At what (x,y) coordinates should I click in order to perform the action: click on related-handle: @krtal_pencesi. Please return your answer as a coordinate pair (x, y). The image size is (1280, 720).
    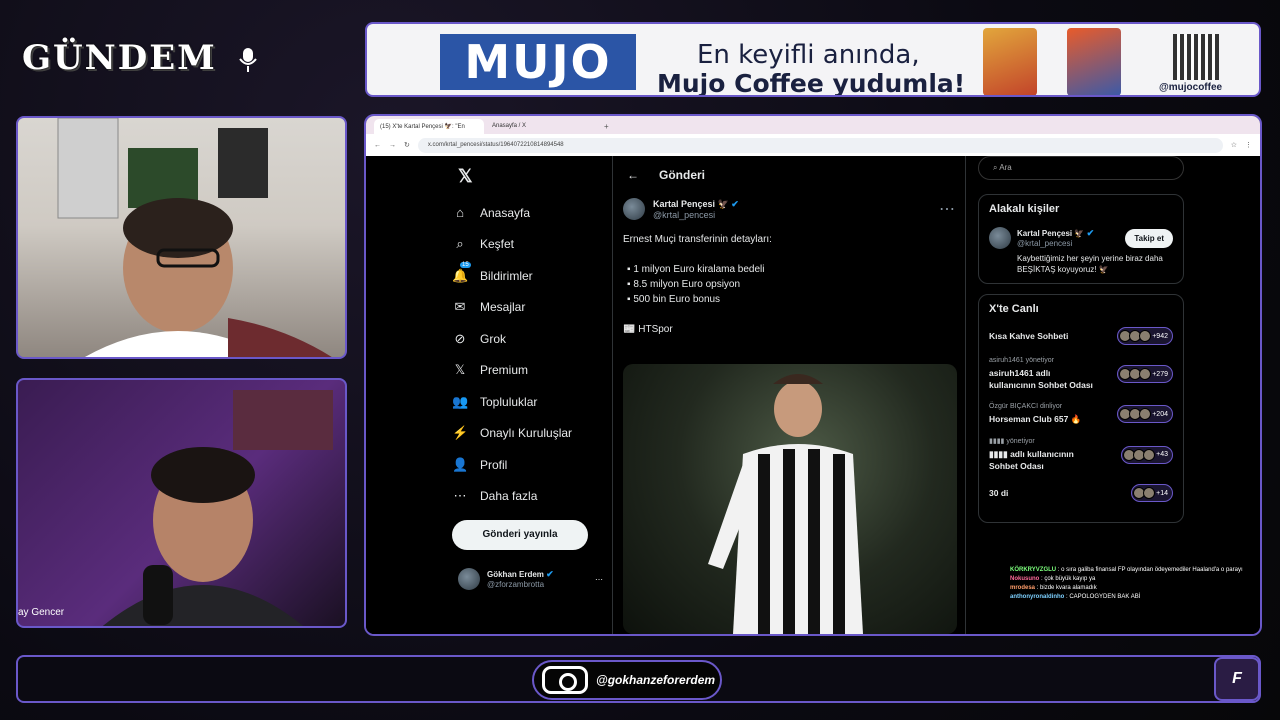
    Looking at the image, I should click on (1045, 243).